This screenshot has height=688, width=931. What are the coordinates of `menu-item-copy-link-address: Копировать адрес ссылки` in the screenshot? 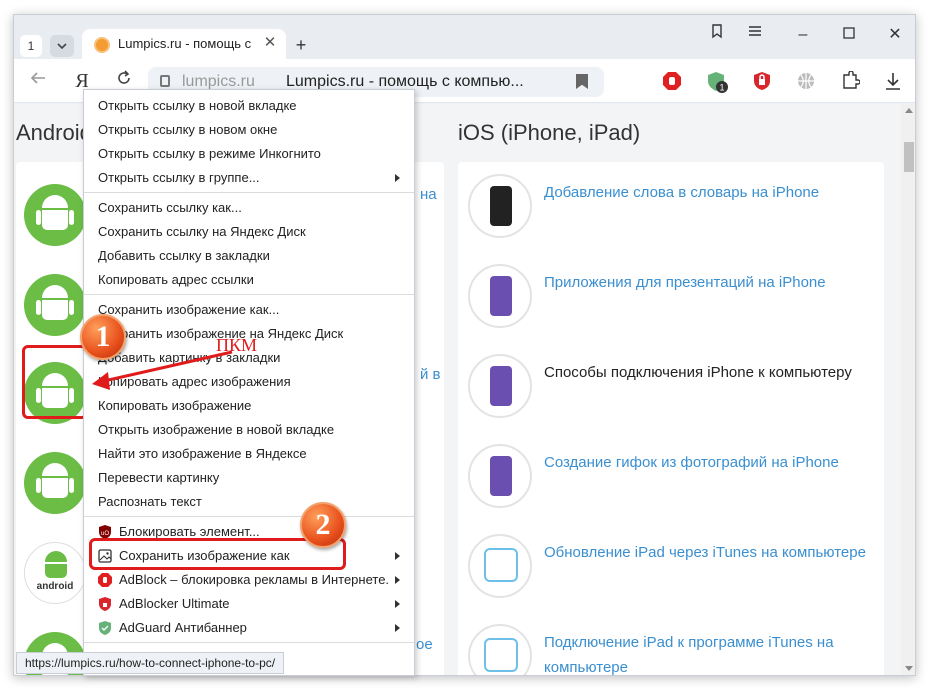 It's located at (249, 280).